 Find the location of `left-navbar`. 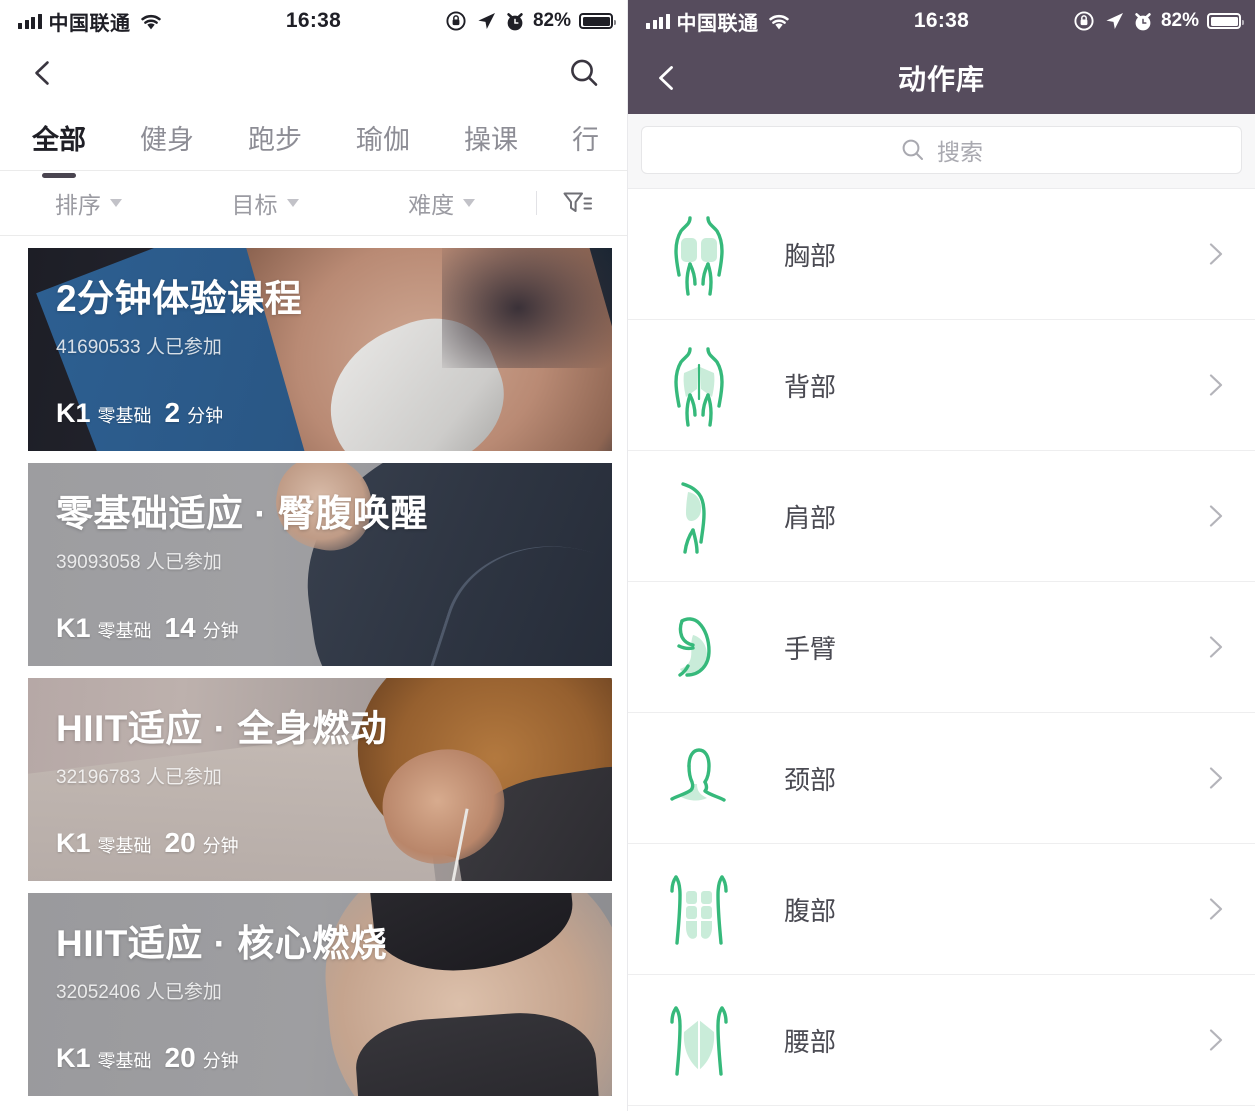

left-navbar is located at coordinates (313, 73).